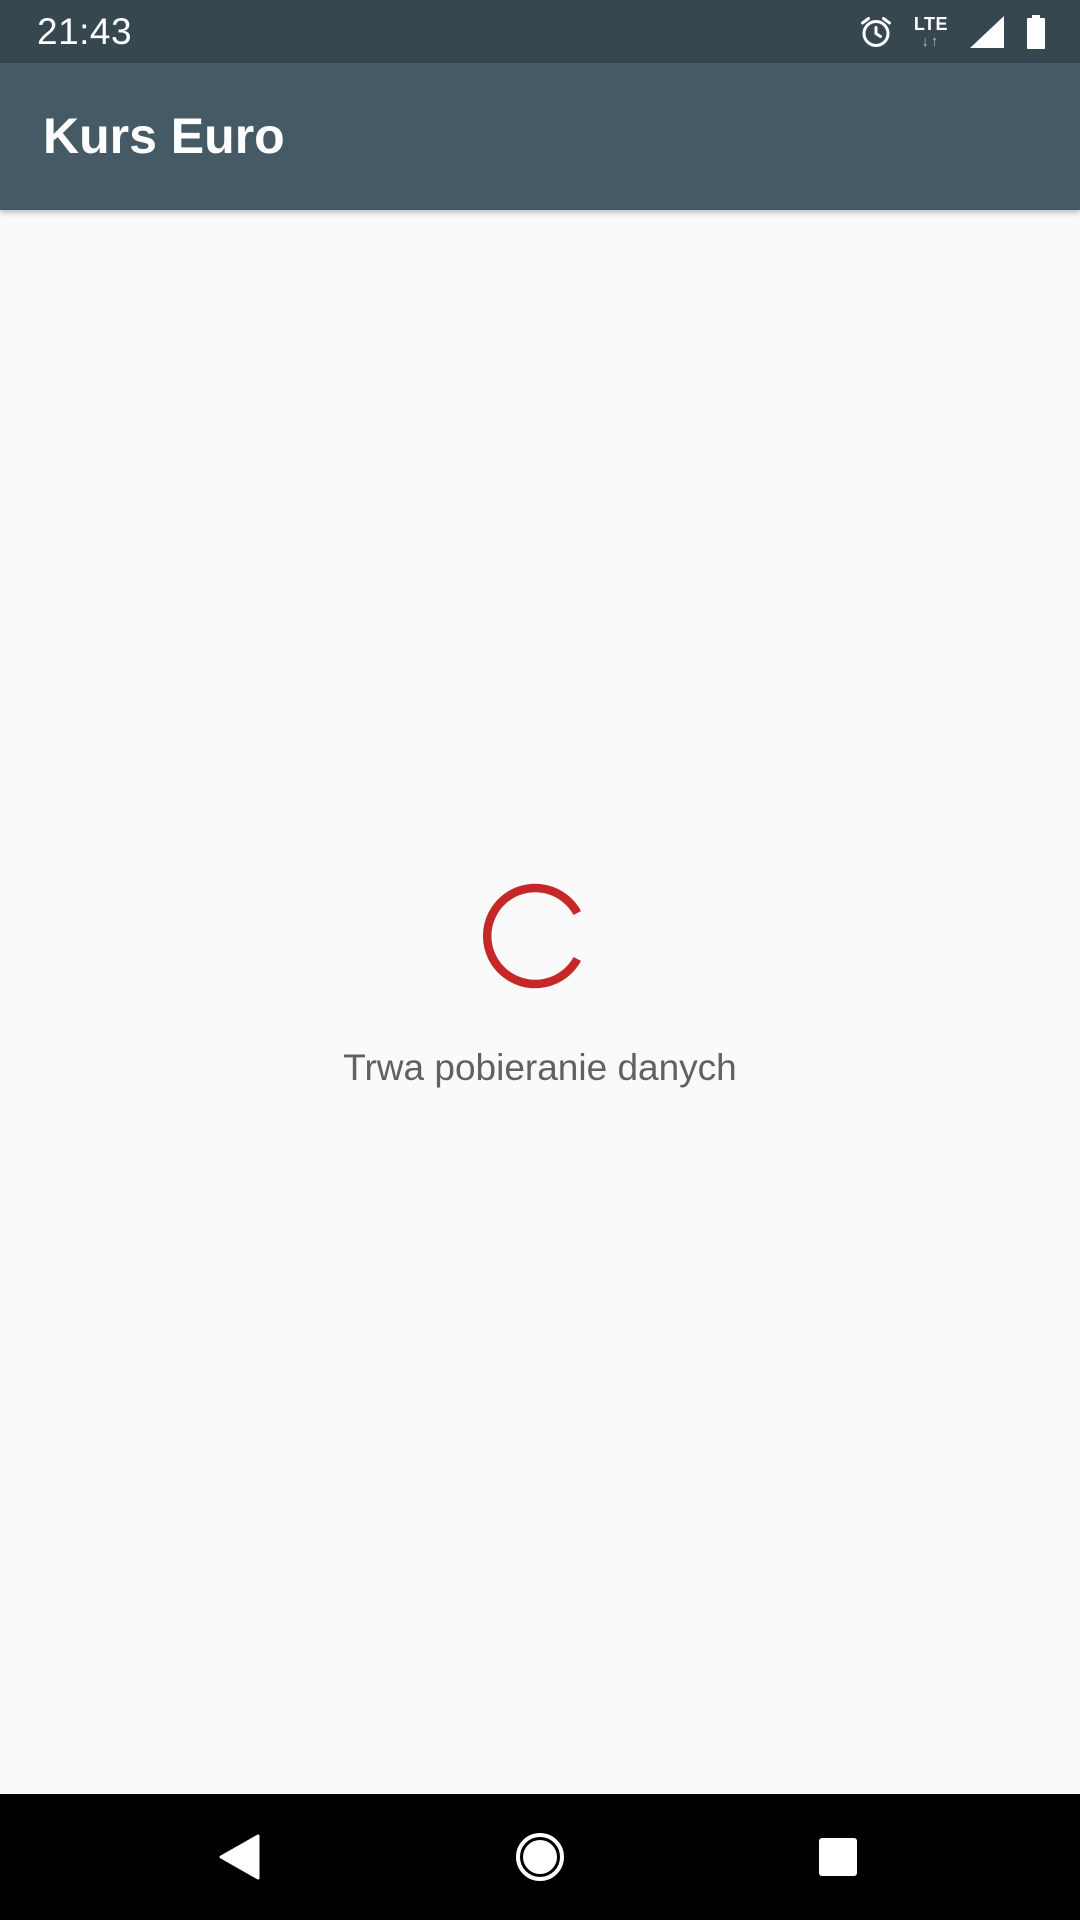  Describe the element at coordinates (875, 31) in the screenshot. I see `alarm-icon` at that location.